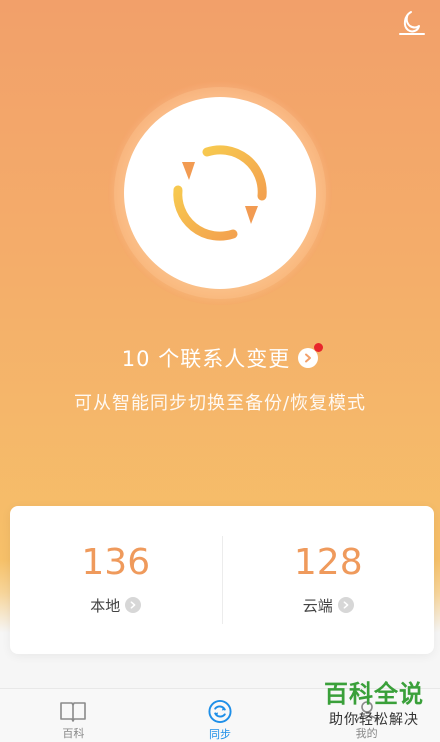 This screenshot has height=742, width=440. I want to click on night-mode-button, so click(412, 23).